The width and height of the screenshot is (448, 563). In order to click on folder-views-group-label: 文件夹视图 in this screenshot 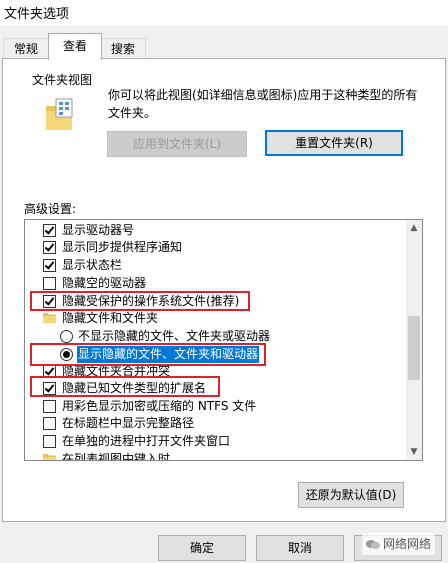, I will do `click(62, 79)`.